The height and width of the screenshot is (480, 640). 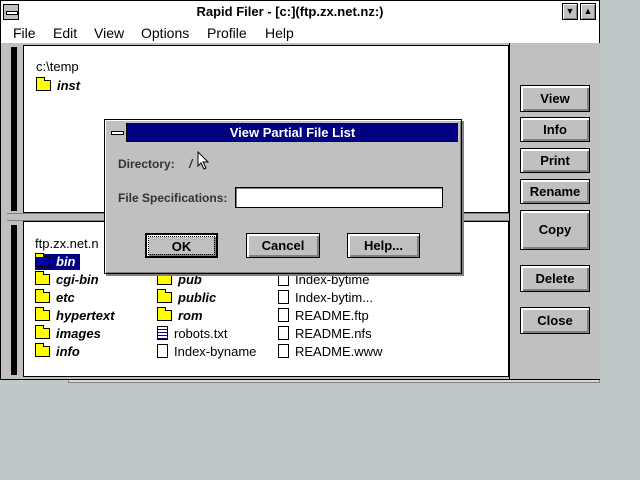 What do you see at coordinates (339, 197) in the screenshot?
I see `file-spec-input` at bounding box center [339, 197].